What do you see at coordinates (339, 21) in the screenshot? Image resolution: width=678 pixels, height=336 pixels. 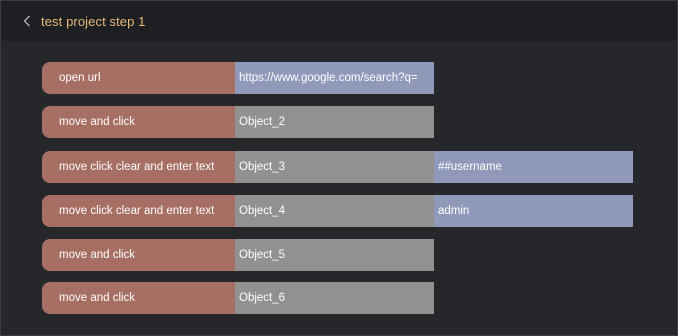 I see `header-bar: test project step 1` at bounding box center [339, 21].